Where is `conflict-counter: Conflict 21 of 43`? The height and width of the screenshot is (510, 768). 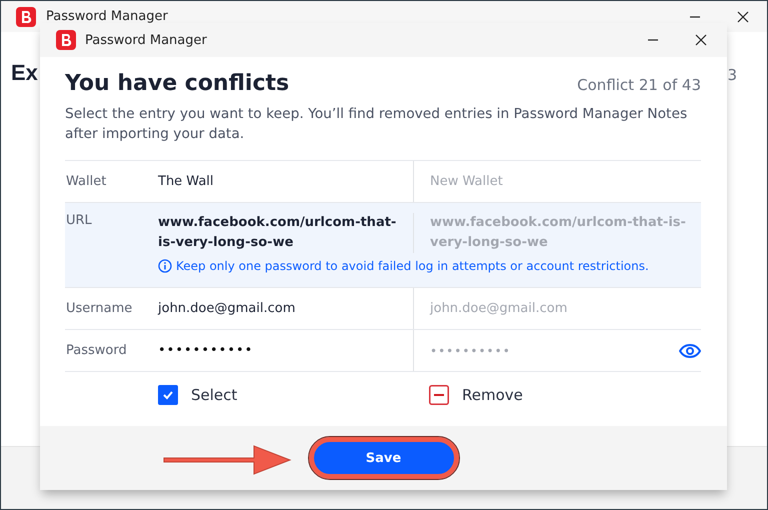
conflict-counter: Conflict 21 of 43 is located at coordinates (639, 85).